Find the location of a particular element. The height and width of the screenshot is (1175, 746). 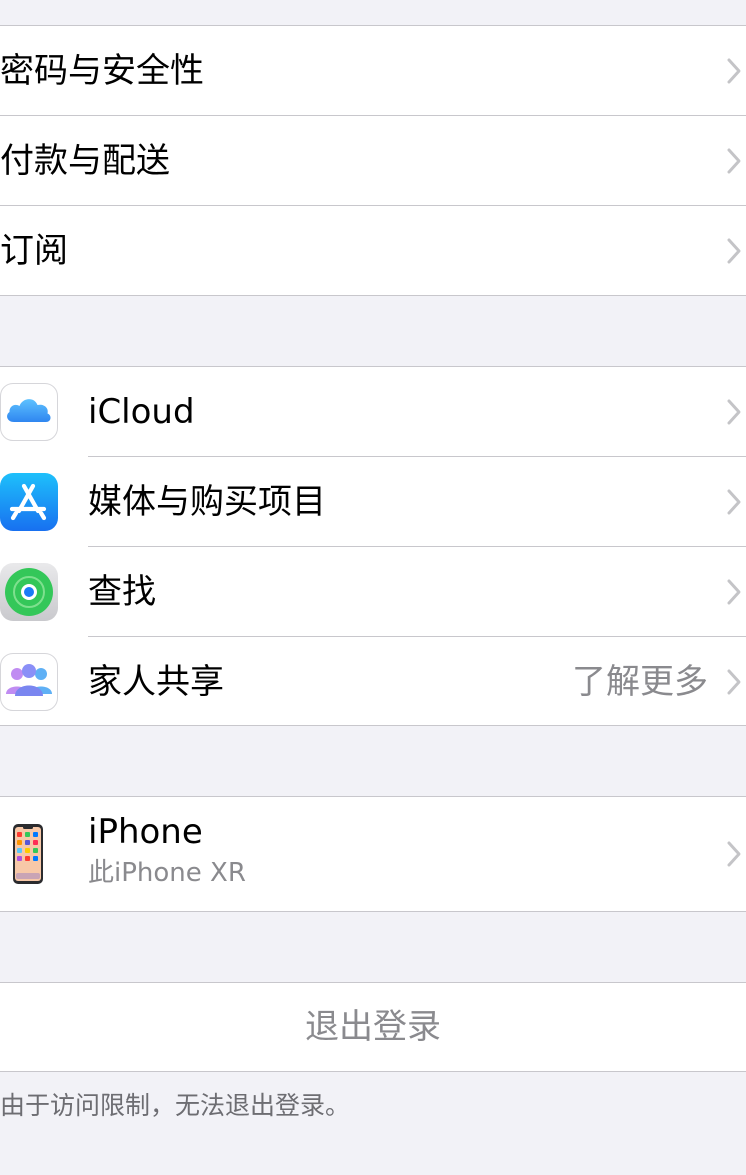

sign-out-group: 退出登录 is located at coordinates (373, 1027).